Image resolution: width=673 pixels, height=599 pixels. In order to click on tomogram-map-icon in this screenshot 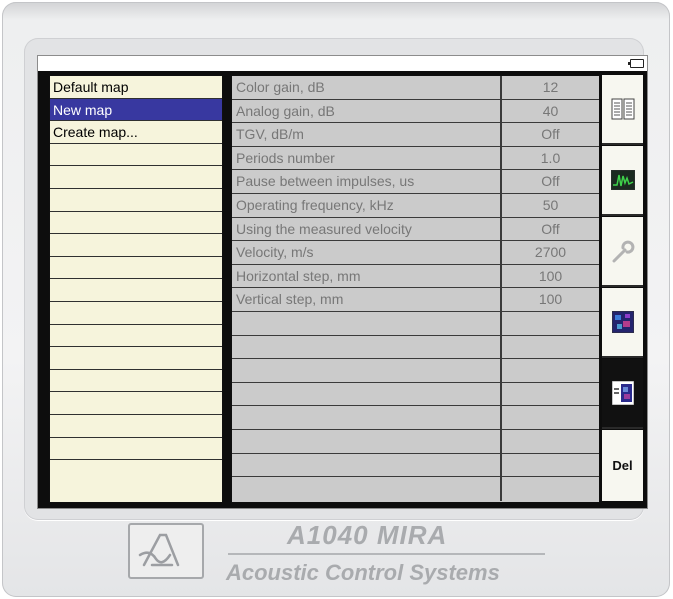, I will do `click(622, 322)`.